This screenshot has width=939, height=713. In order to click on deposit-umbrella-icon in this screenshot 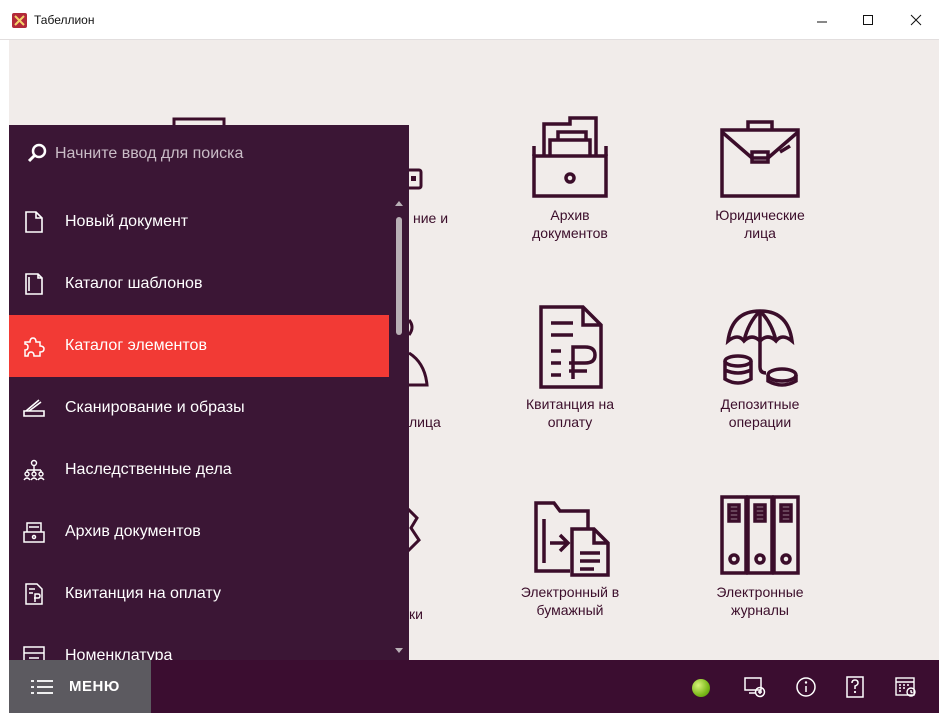, I will do `click(760, 348)`.